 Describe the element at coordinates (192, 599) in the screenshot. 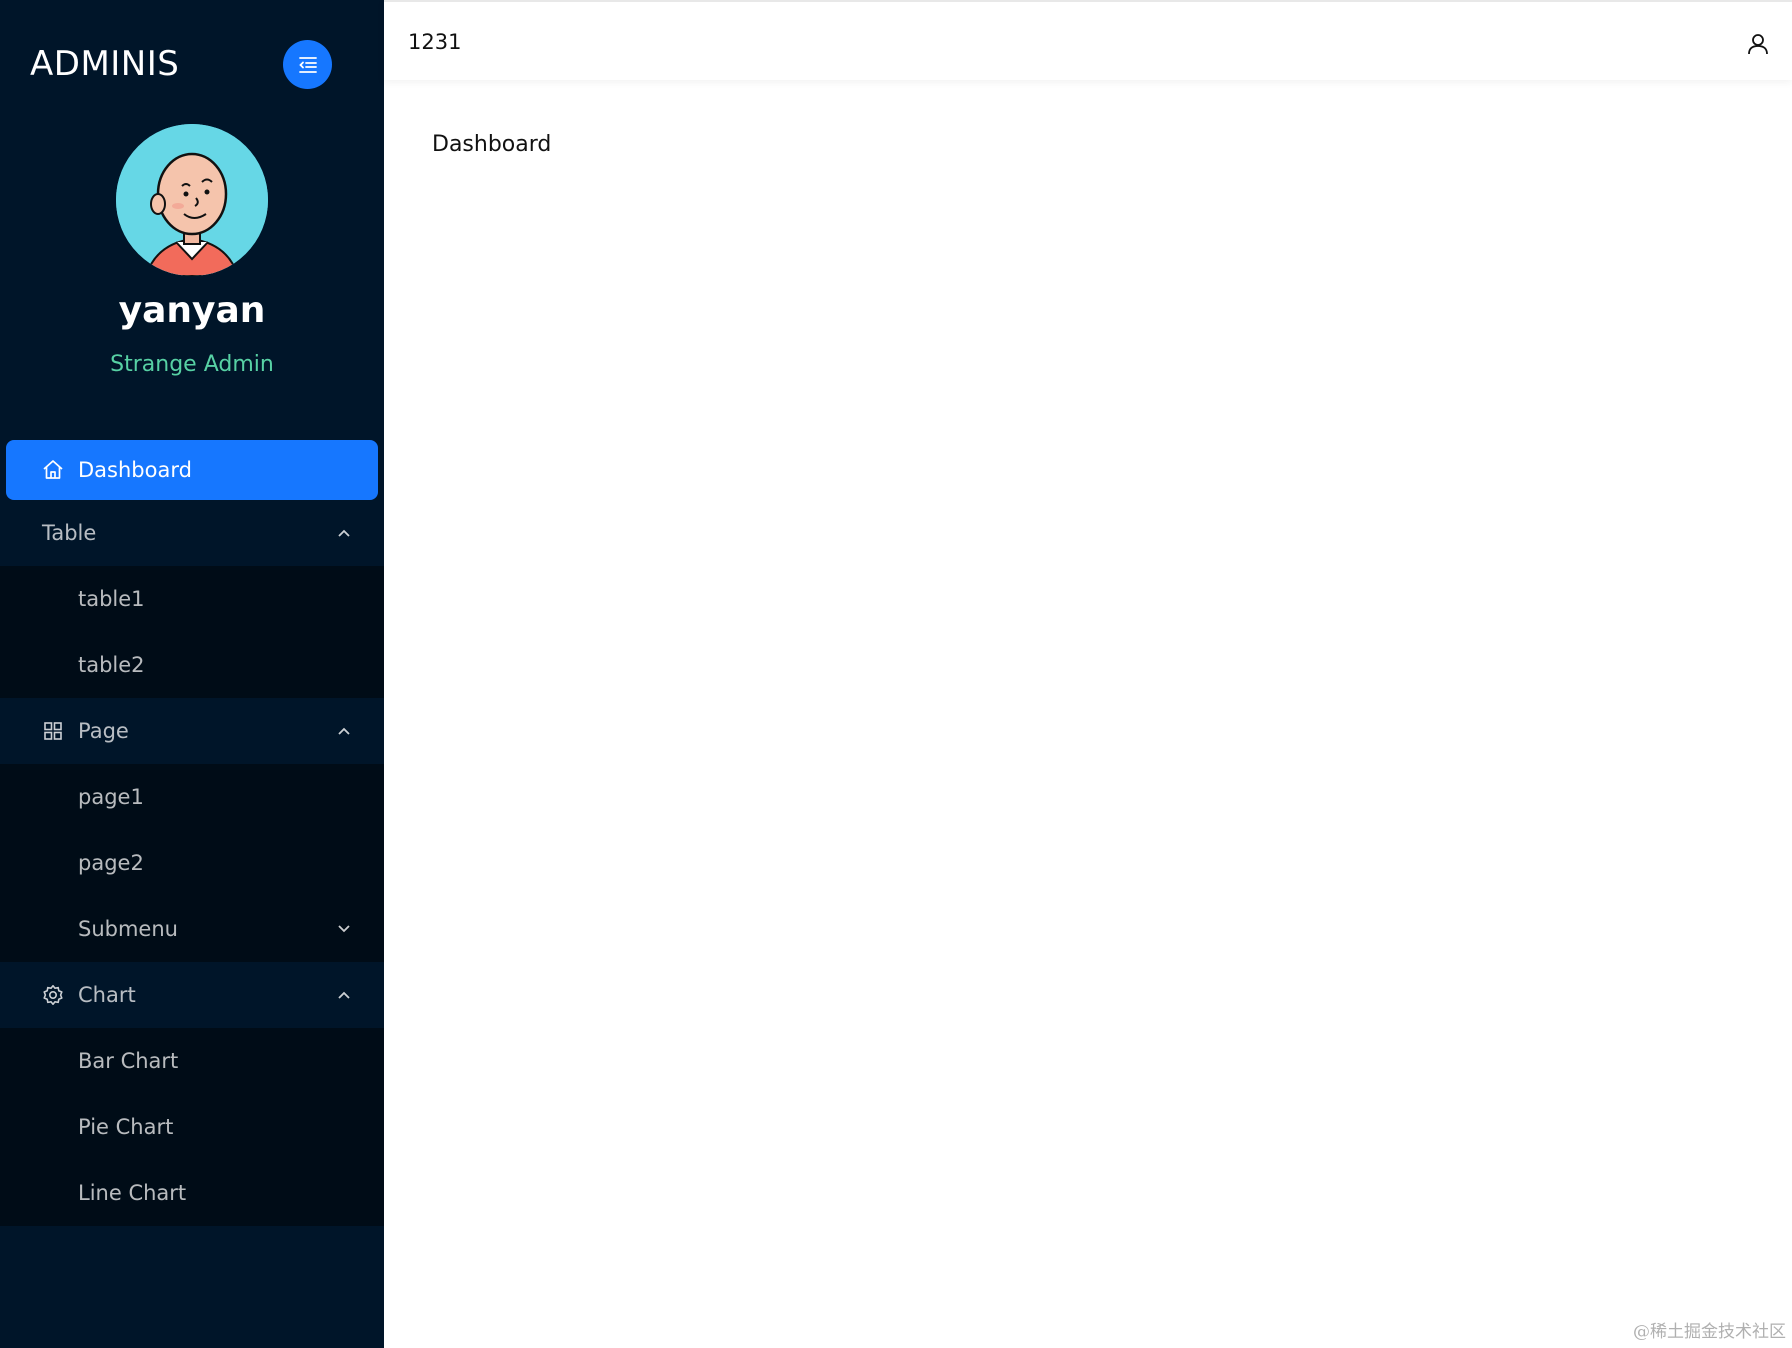

I see `sidebar-item-table1: table1` at that location.